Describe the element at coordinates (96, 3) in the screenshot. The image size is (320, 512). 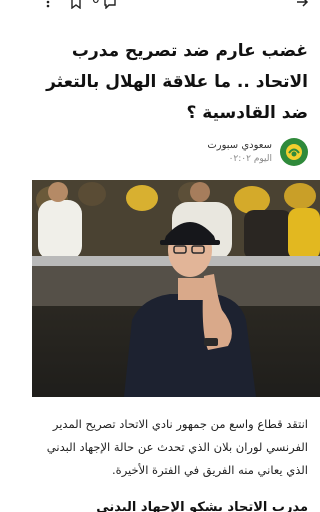
I see `comment-count: 0` at that location.